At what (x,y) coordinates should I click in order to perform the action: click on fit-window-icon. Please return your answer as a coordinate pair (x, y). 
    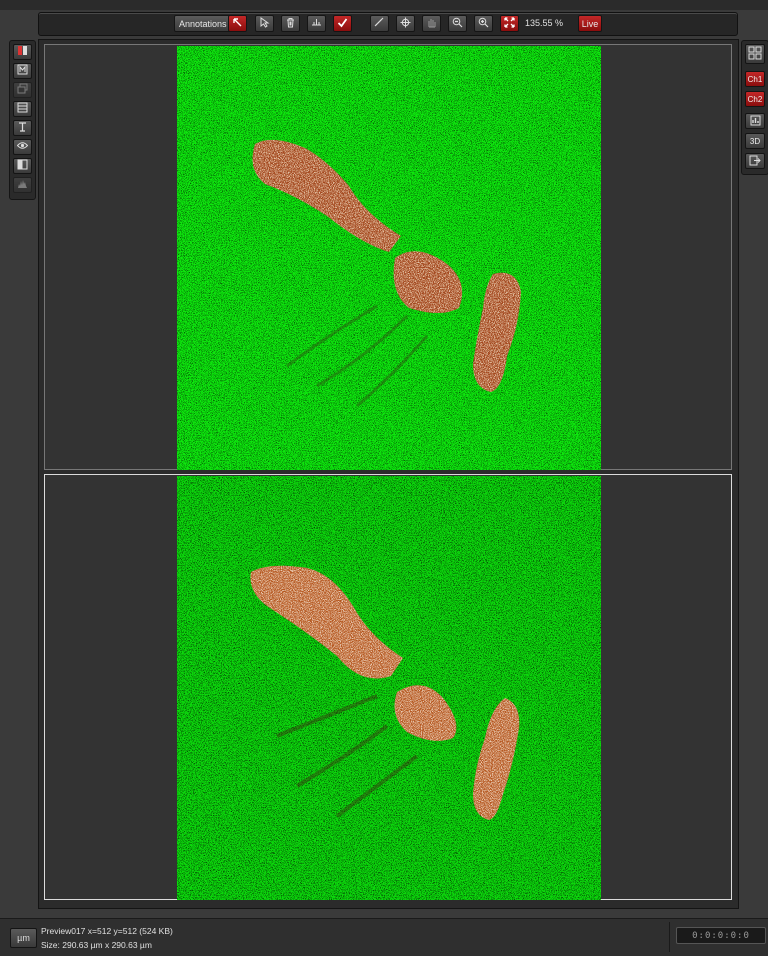
    Looking at the image, I should click on (509, 23).